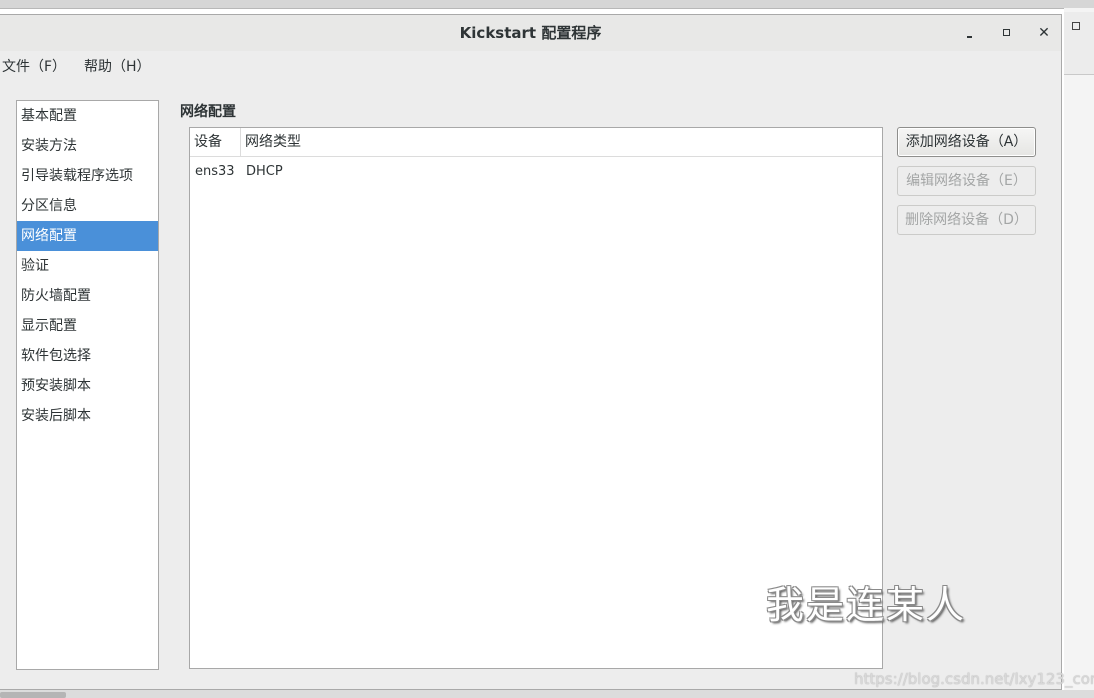  I want to click on close-button: ✕, so click(1044, 33).